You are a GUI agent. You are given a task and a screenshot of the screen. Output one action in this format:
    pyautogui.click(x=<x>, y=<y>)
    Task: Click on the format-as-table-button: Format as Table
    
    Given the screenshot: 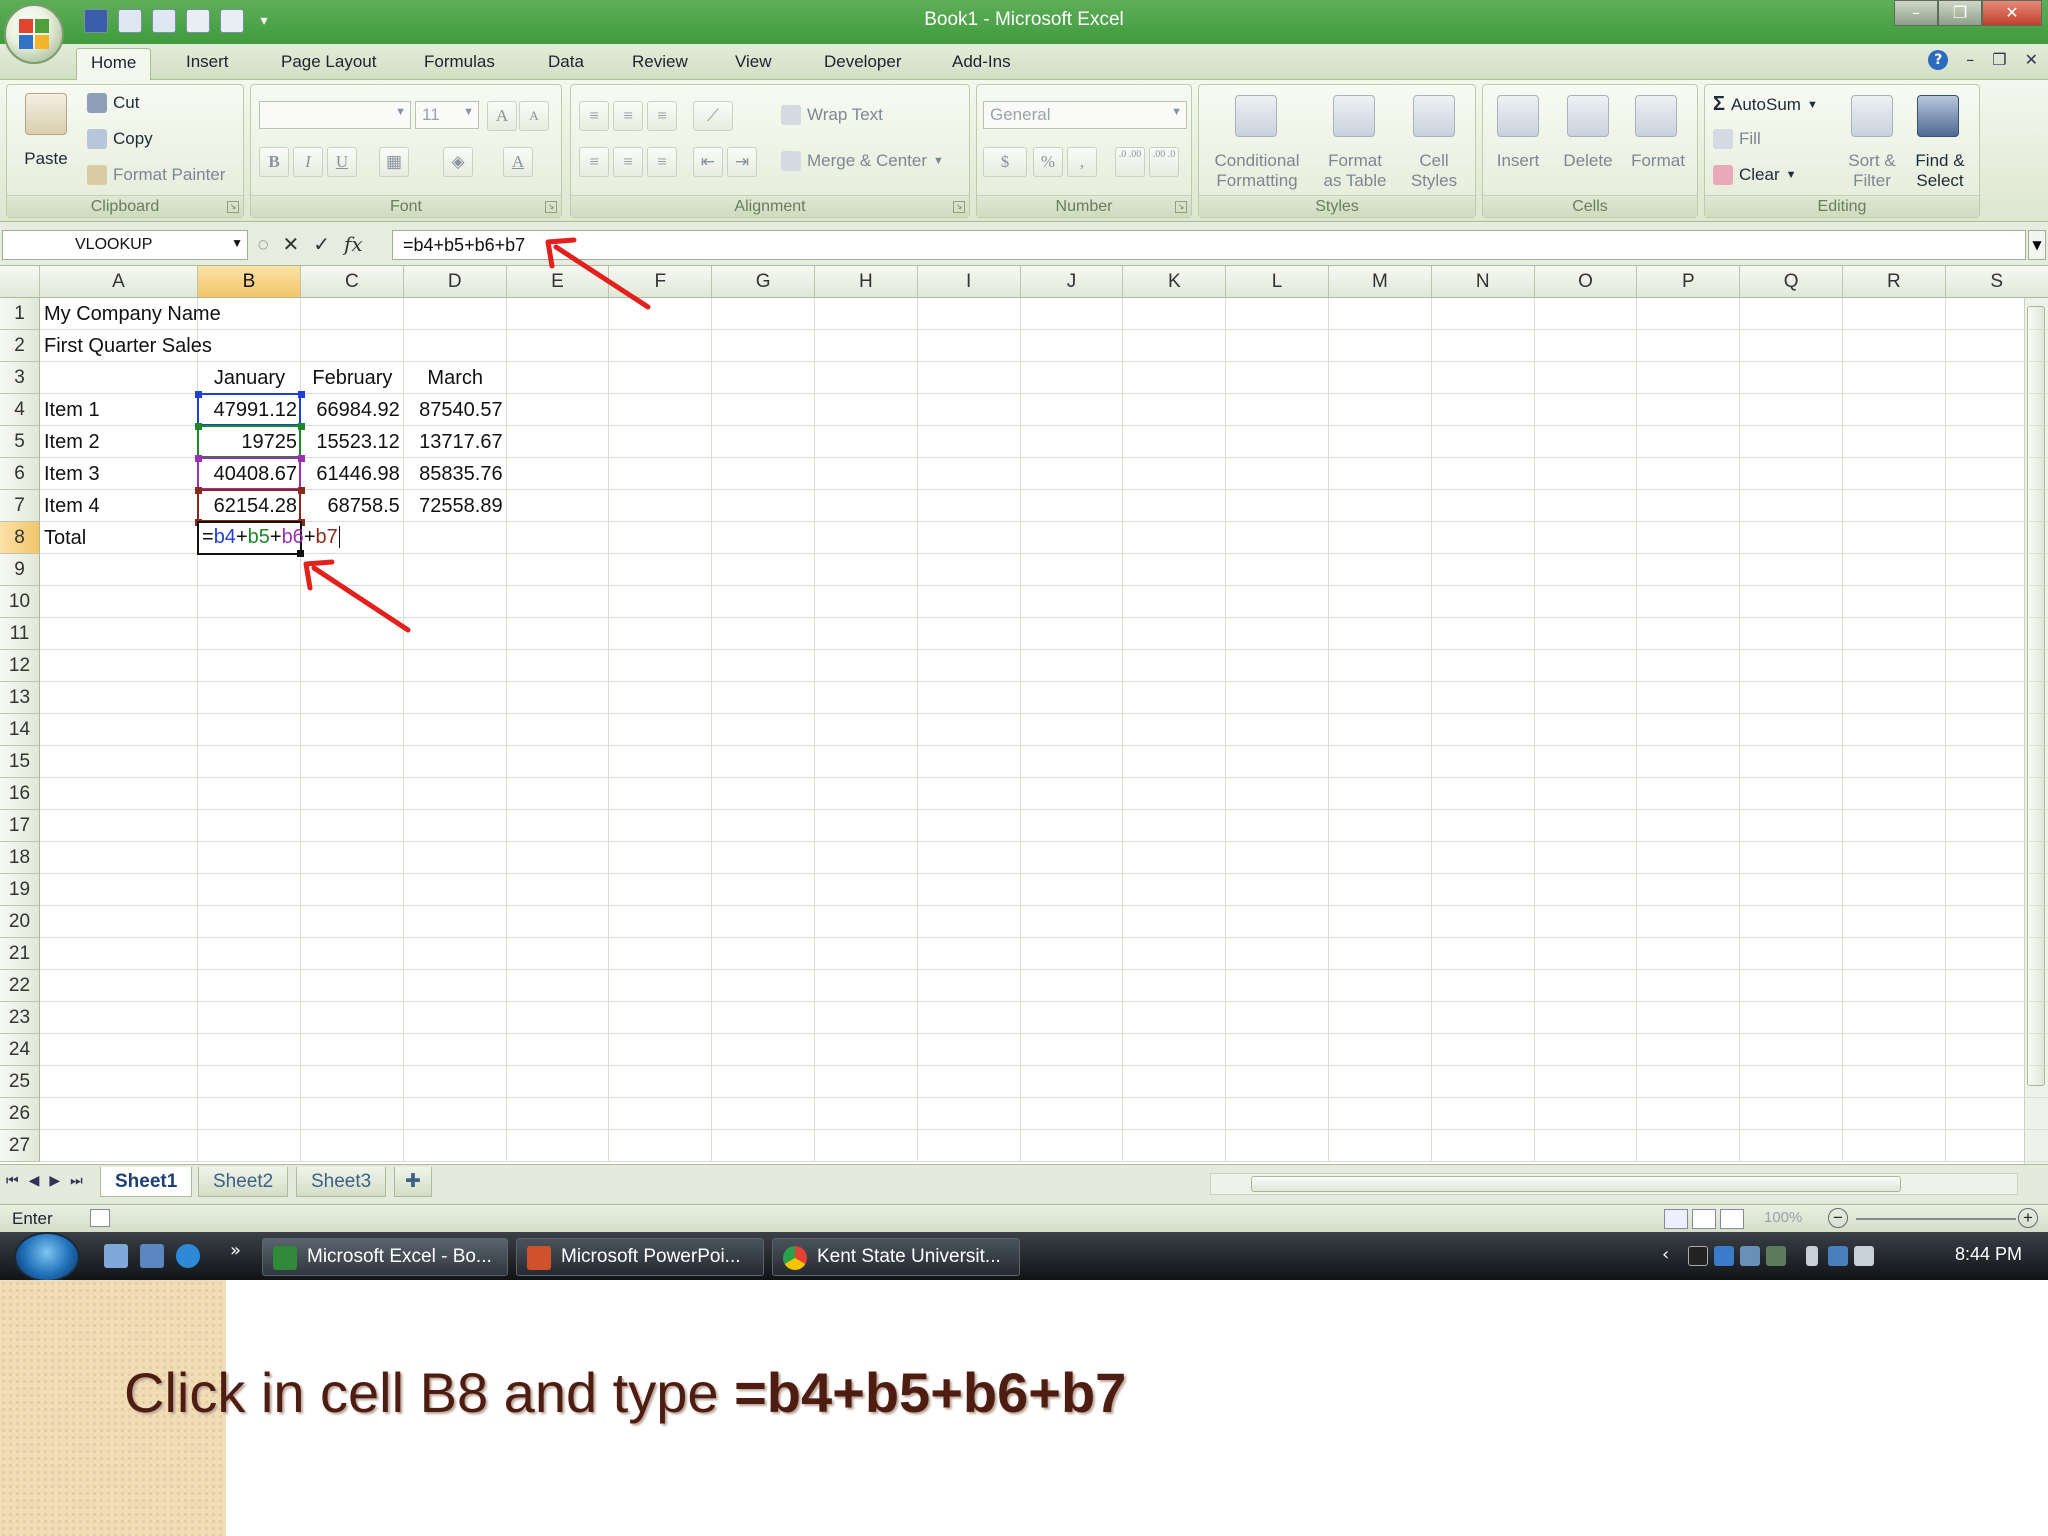 What is the action you would take?
    pyautogui.click(x=1355, y=171)
    